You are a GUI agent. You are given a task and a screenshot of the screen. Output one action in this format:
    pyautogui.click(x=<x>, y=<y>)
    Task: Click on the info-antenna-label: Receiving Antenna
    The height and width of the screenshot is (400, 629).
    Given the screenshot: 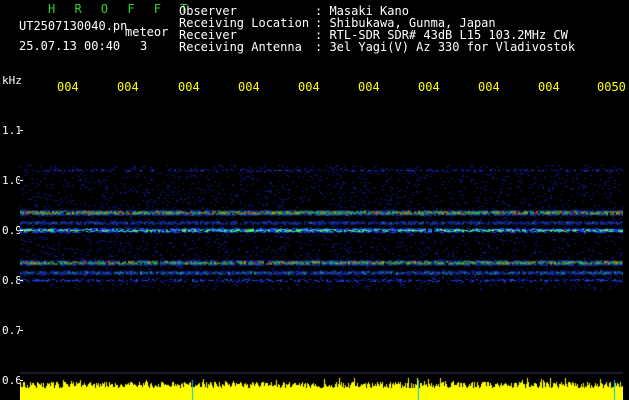 What is the action you would take?
    pyautogui.click(x=240, y=47)
    